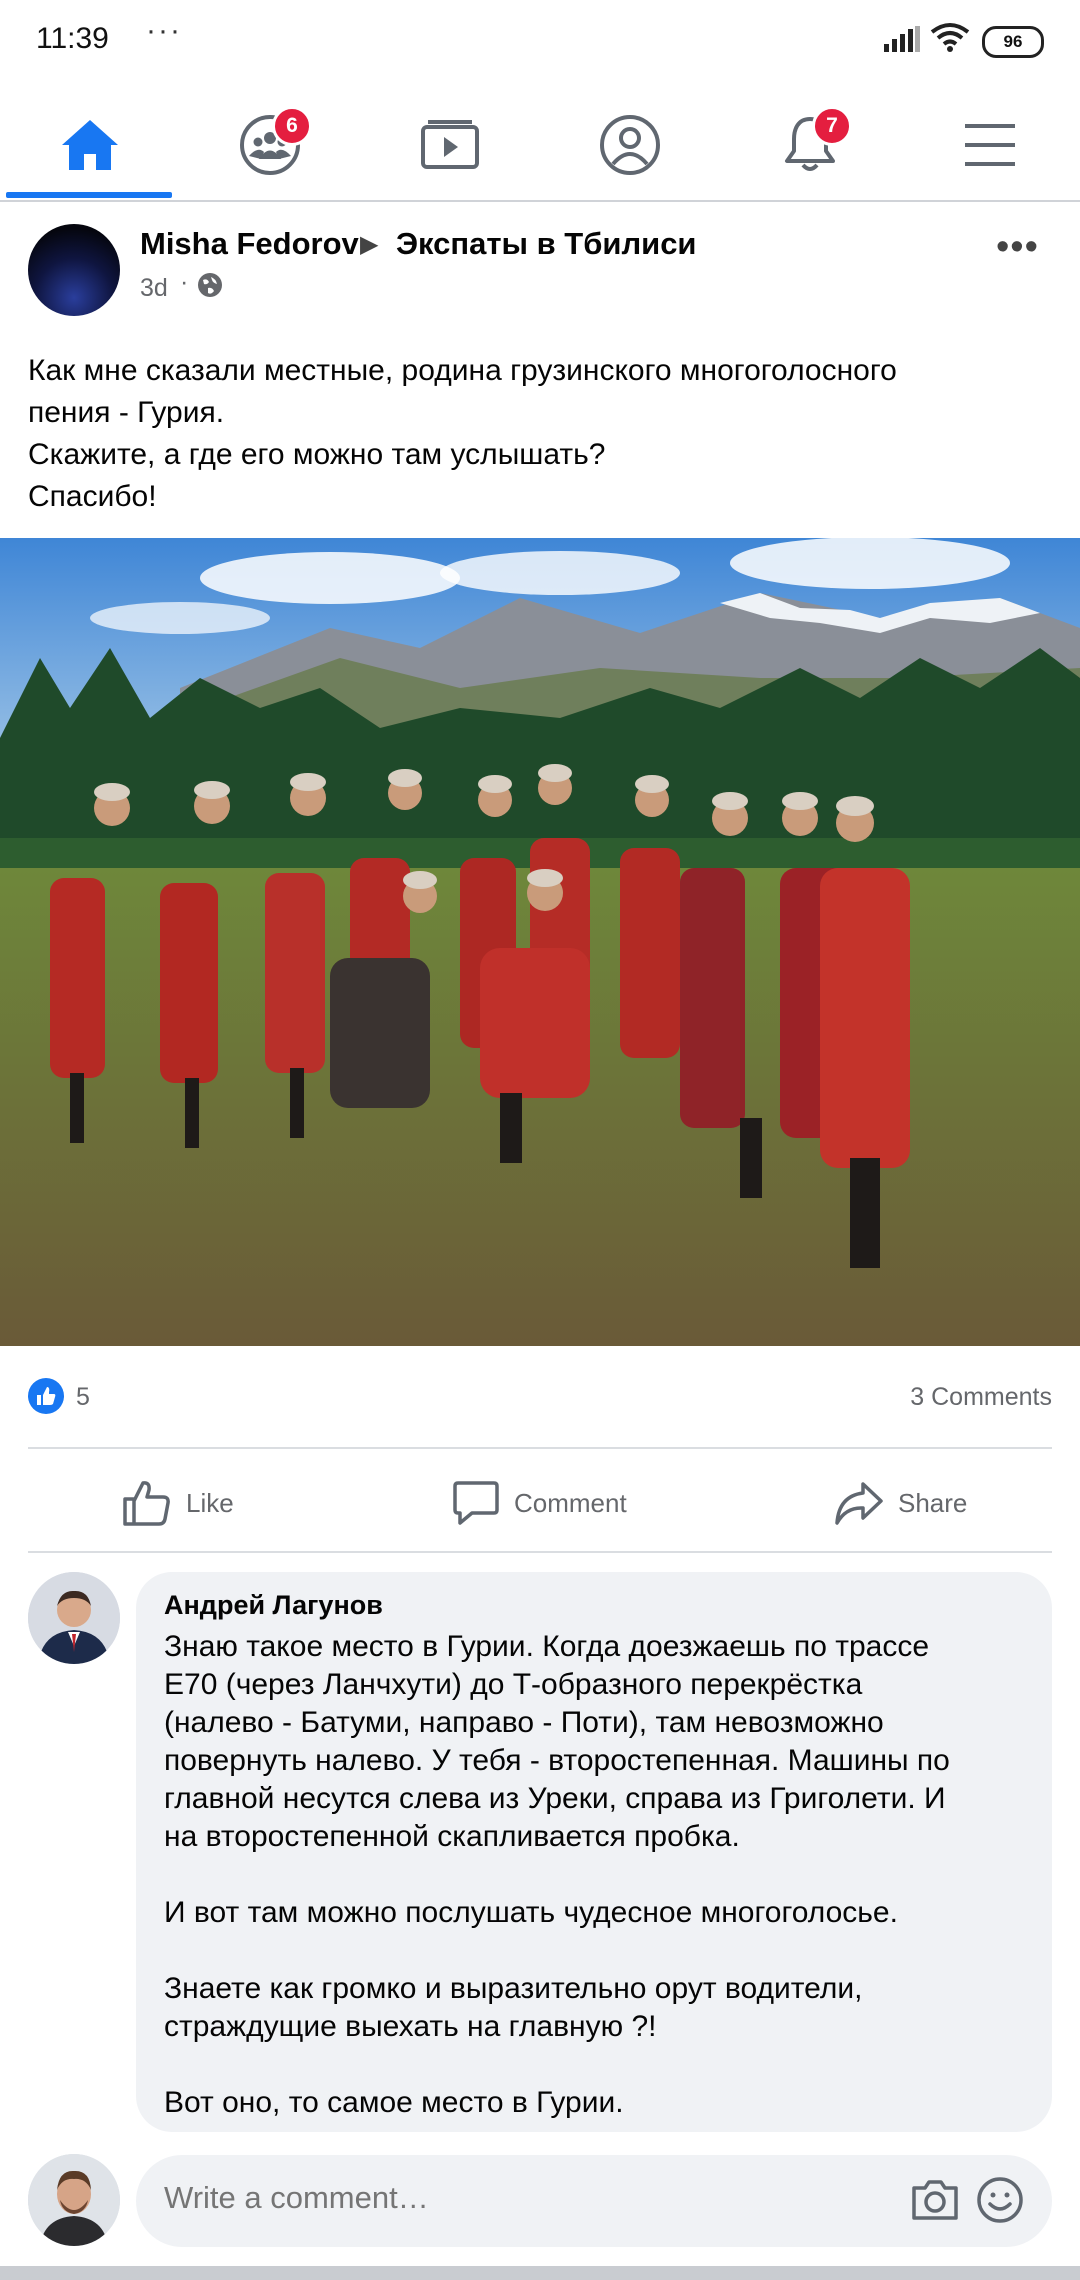 The height and width of the screenshot is (2280, 1080). I want to click on nav-profile, so click(630, 145).